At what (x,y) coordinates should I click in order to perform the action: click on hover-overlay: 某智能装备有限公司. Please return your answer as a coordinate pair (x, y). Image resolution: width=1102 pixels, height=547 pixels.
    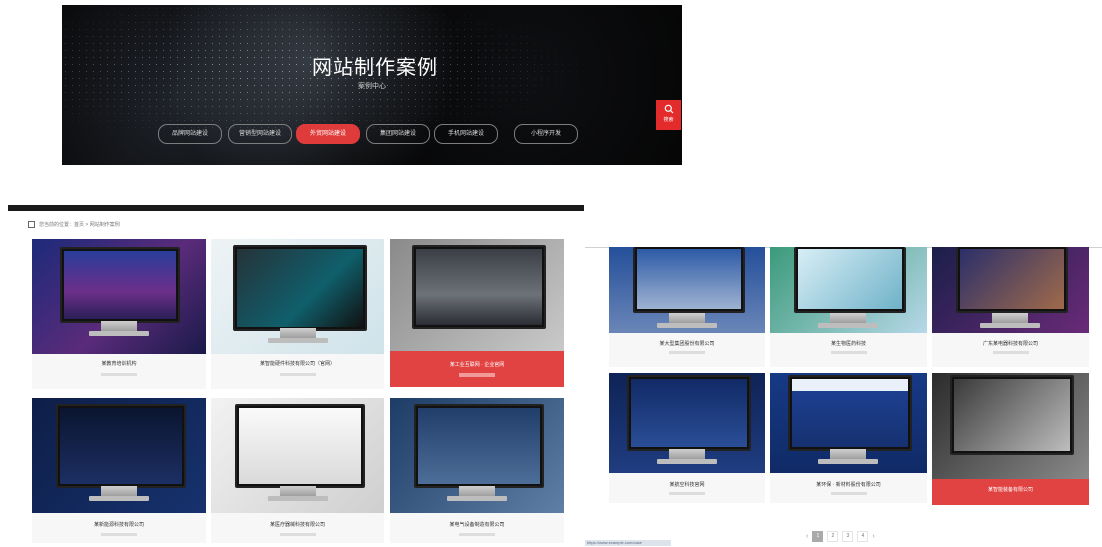
    Looking at the image, I should click on (1010, 492).